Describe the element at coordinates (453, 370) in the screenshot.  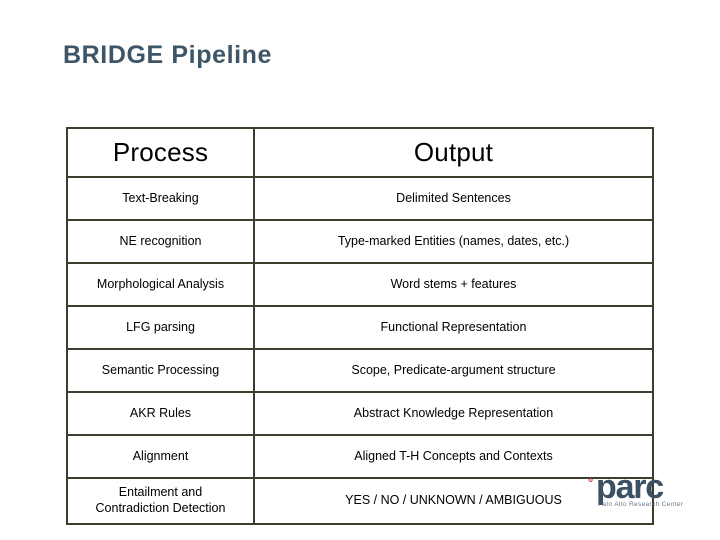
I see `cell-output: Scope, Predicate-argument structure` at that location.